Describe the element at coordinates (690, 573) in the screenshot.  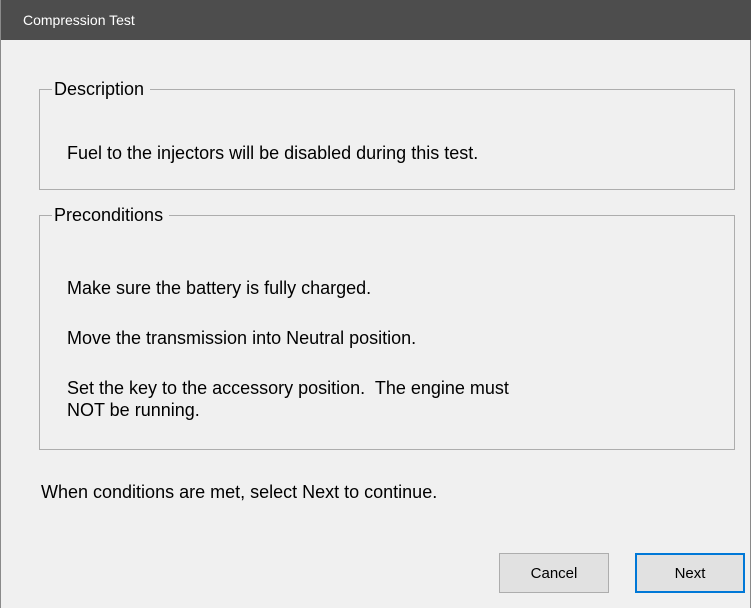
I see `next-button: Next` at that location.